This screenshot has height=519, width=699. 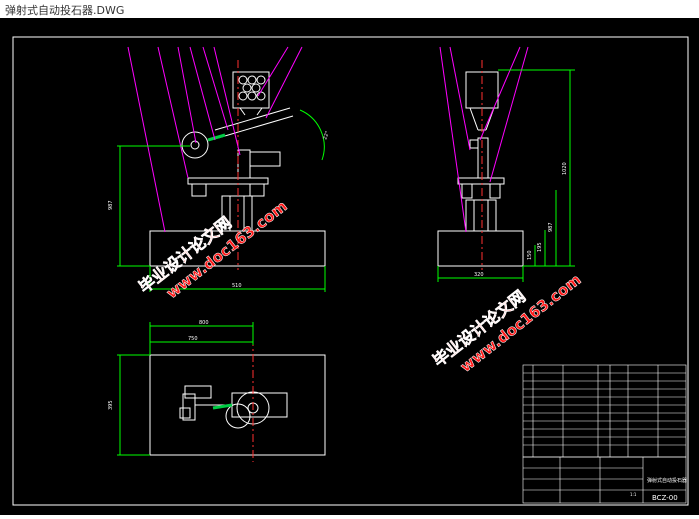 I want to click on dim-side-small: 150, so click(x=530, y=255).